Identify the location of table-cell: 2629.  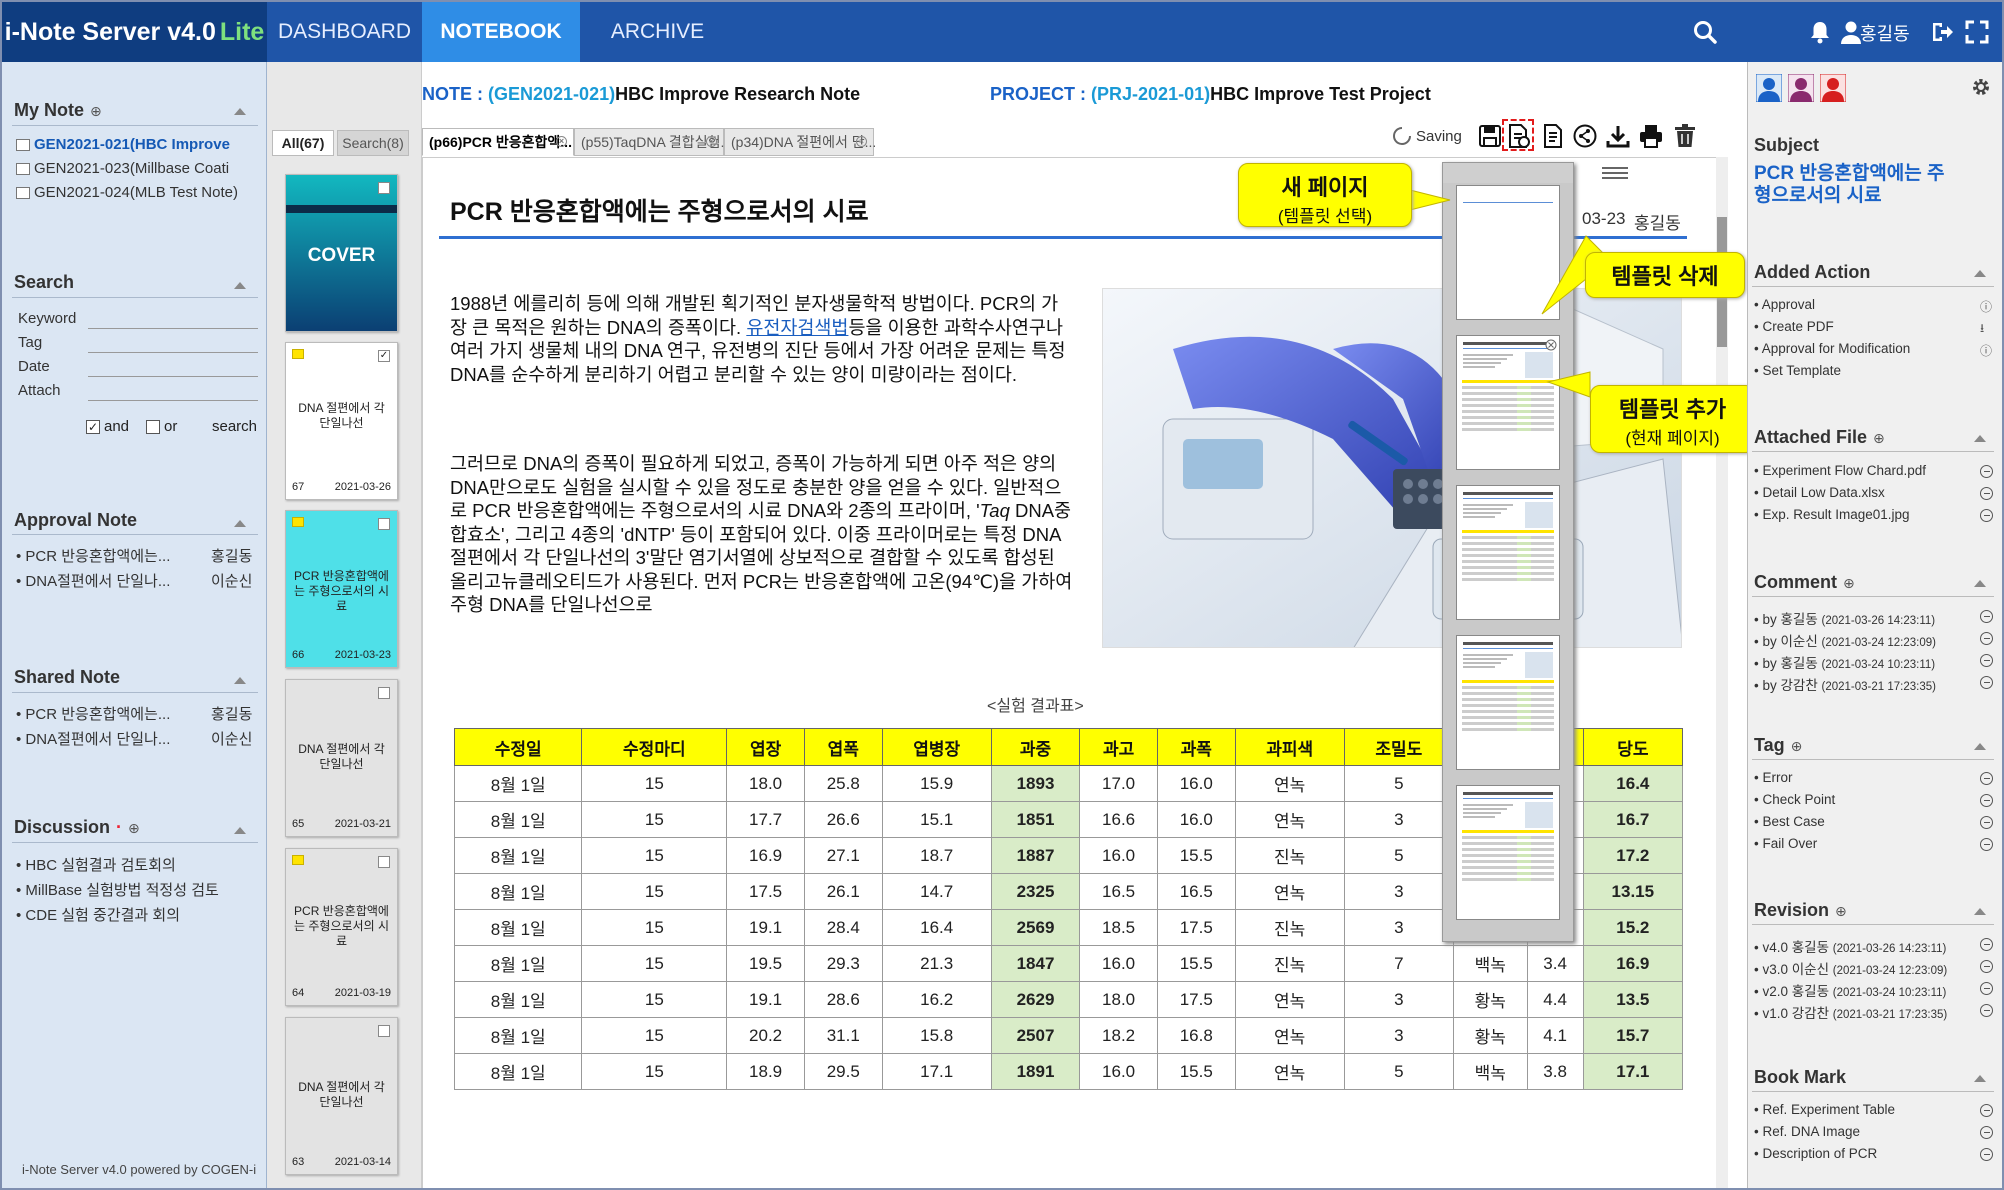
(1035, 999).